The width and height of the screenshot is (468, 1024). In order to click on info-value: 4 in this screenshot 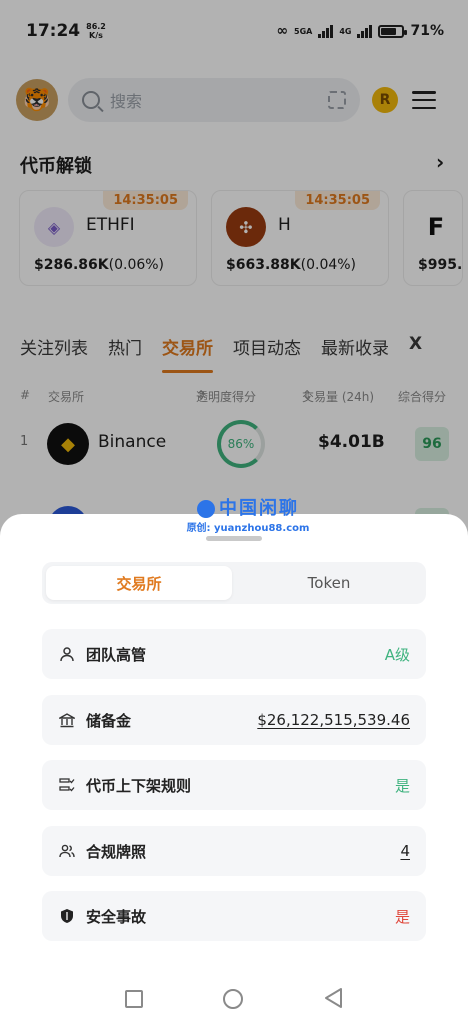, I will do `click(405, 851)`.